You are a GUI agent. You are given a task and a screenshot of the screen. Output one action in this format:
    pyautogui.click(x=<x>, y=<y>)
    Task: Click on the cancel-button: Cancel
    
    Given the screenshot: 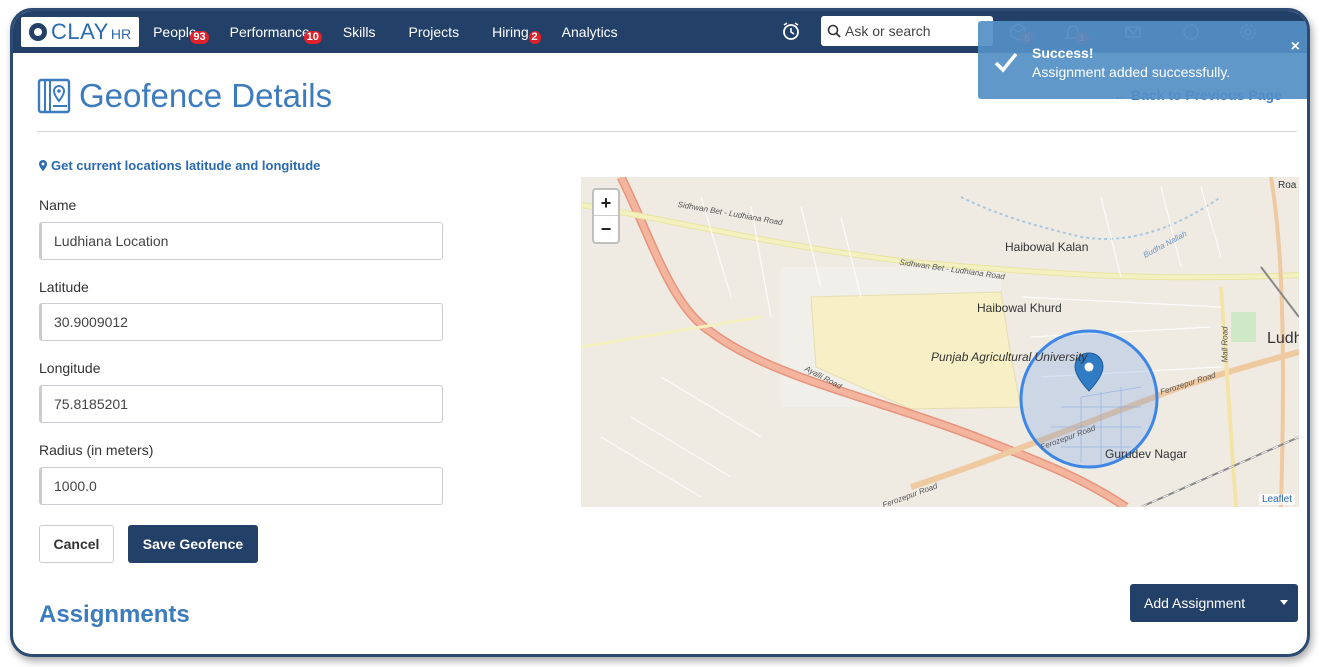 What is the action you would take?
    pyautogui.click(x=76, y=544)
    